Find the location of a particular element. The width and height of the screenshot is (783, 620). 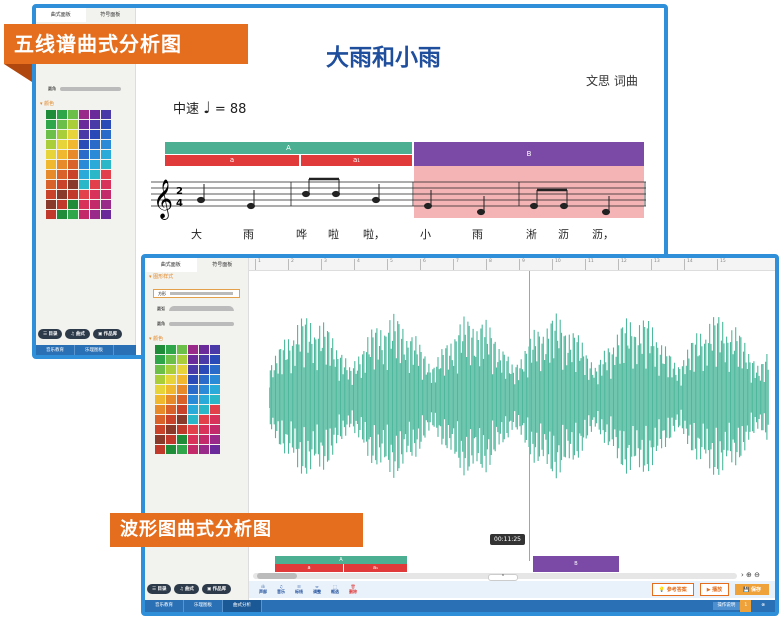

tool-music: ♫ 音乐 is located at coordinates (281, 589).